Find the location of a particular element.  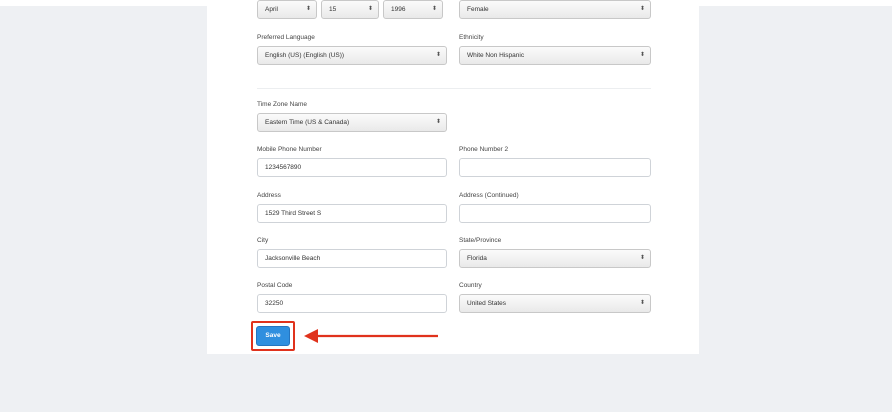

address2-input is located at coordinates (555, 213).